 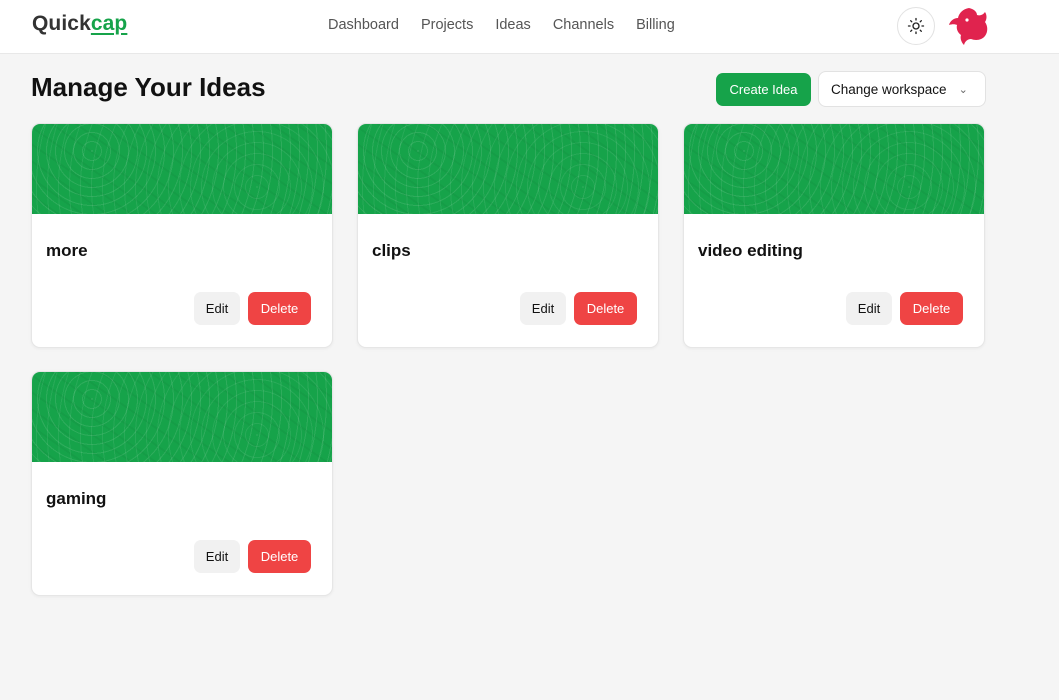 What do you see at coordinates (61, 23) in the screenshot?
I see `brand-prefix: Quick` at bounding box center [61, 23].